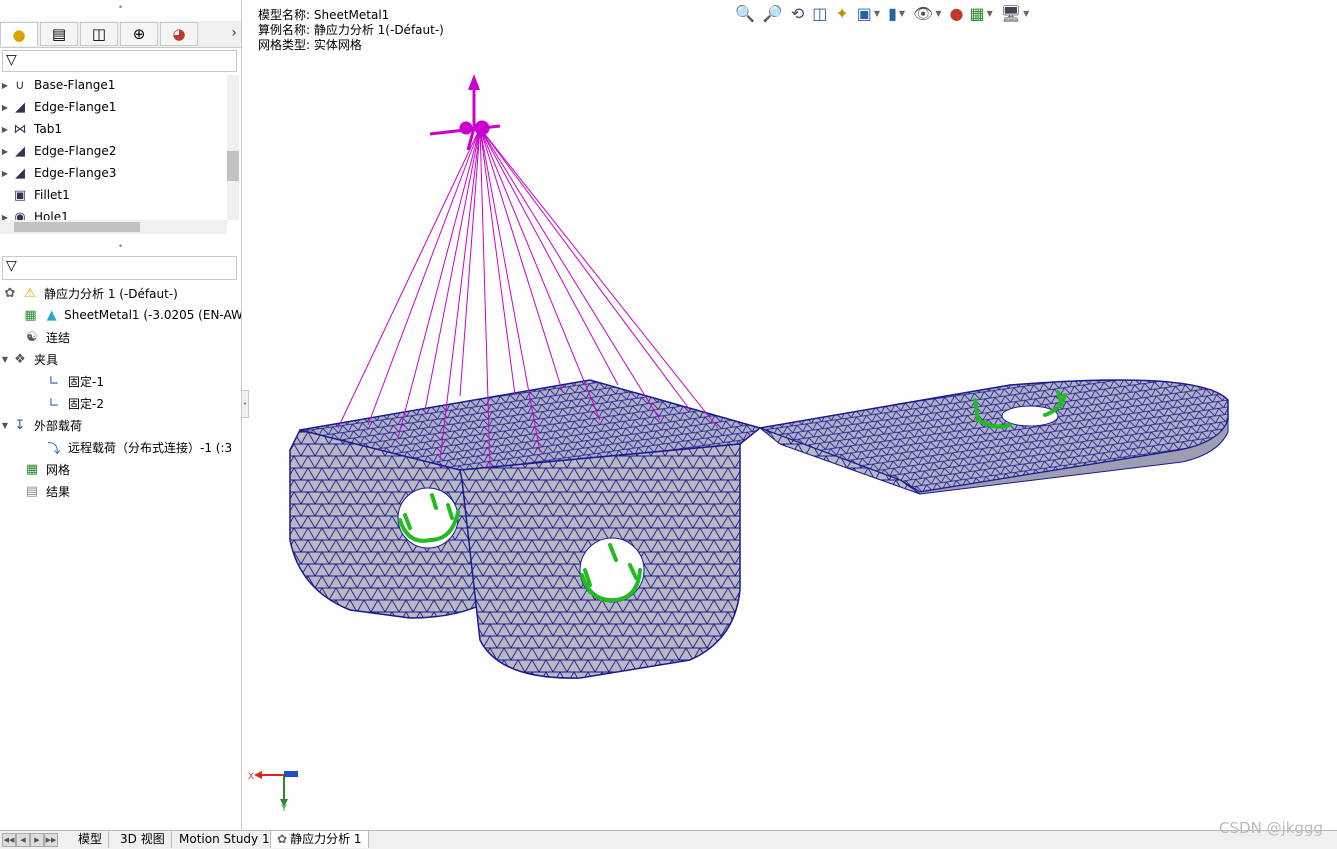 Image resolution: width=1337 pixels, height=849 pixels. I want to click on crosshair-icon: ⊕, so click(139, 34).